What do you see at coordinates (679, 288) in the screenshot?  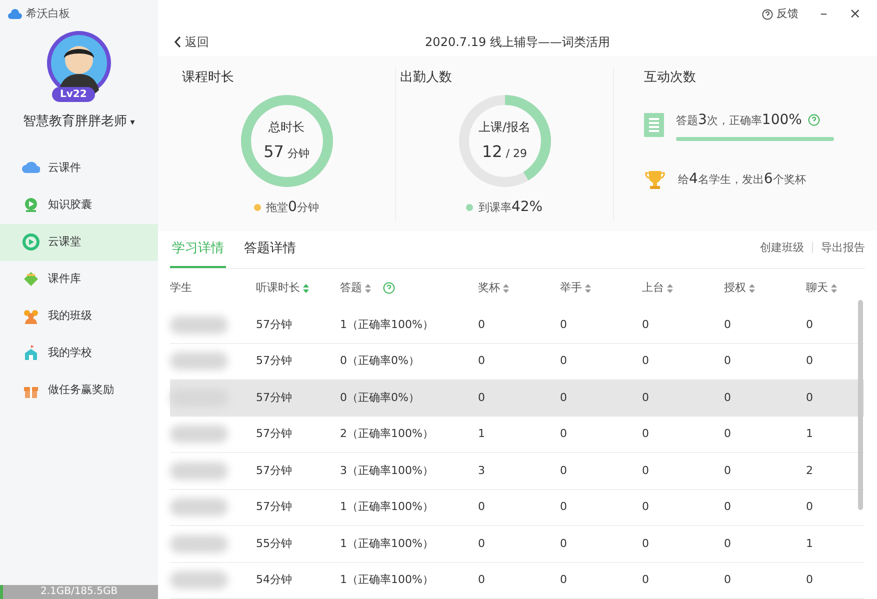 I see `column-header: 上台` at bounding box center [679, 288].